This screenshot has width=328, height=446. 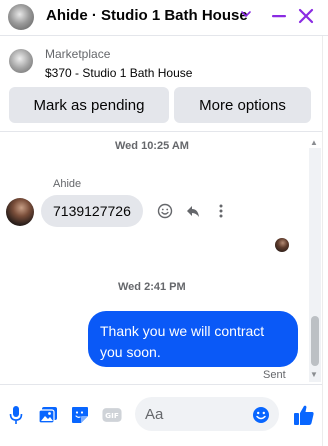 I want to click on avatar, so click(x=20, y=212).